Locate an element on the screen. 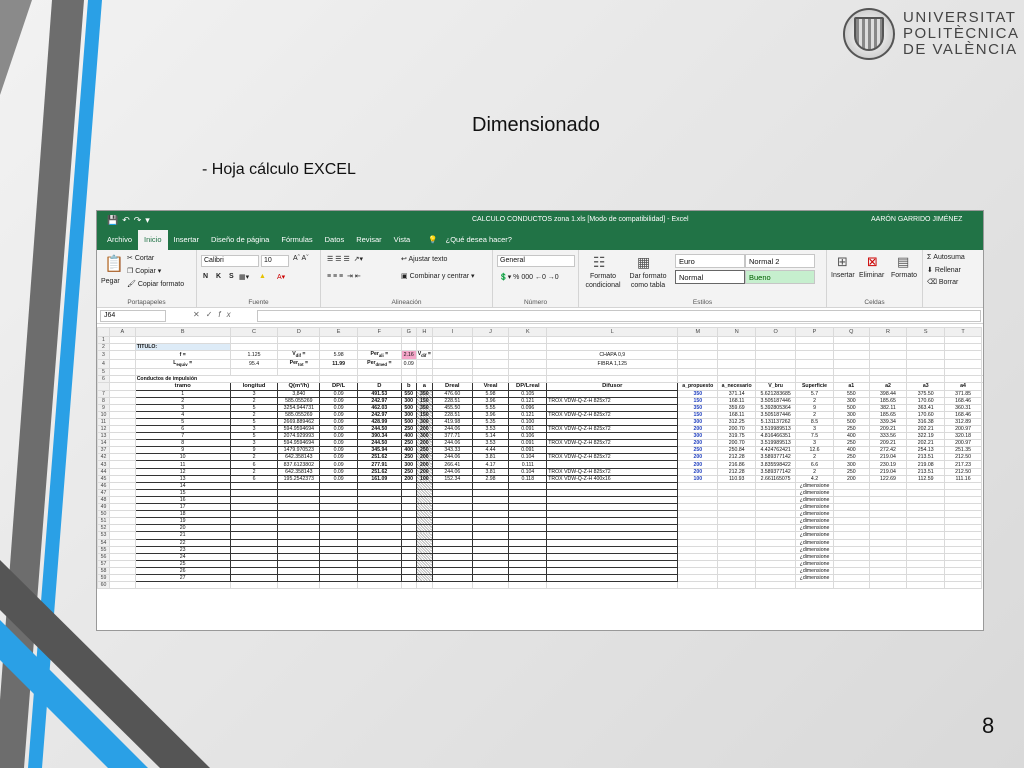 Image resolution: width=1024 pixels, height=768 pixels. cell-d: 244.50 is located at coordinates (379, 429).